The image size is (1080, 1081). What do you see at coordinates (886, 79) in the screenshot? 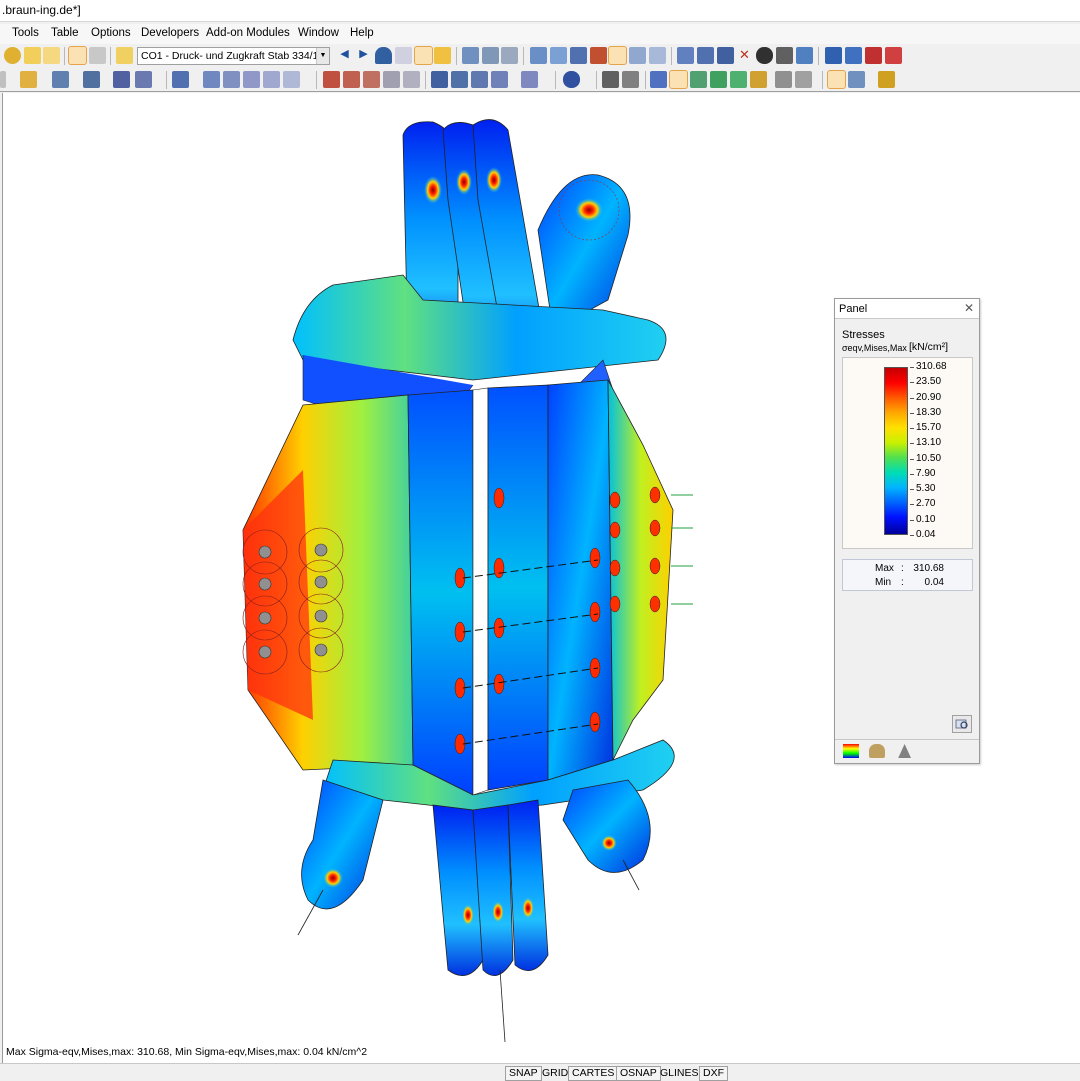
I see `check-icon` at bounding box center [886, 79].